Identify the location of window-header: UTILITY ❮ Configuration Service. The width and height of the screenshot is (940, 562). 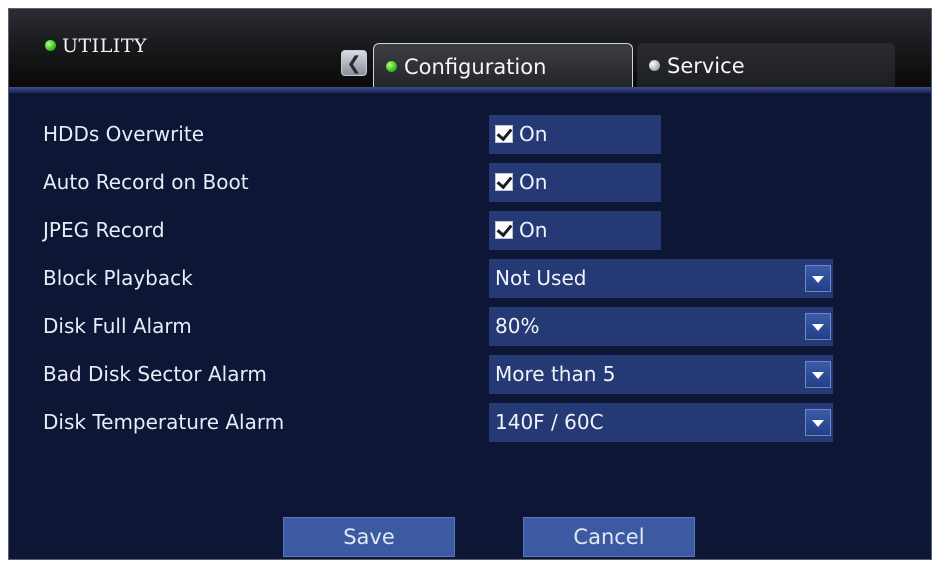
(470, 49).